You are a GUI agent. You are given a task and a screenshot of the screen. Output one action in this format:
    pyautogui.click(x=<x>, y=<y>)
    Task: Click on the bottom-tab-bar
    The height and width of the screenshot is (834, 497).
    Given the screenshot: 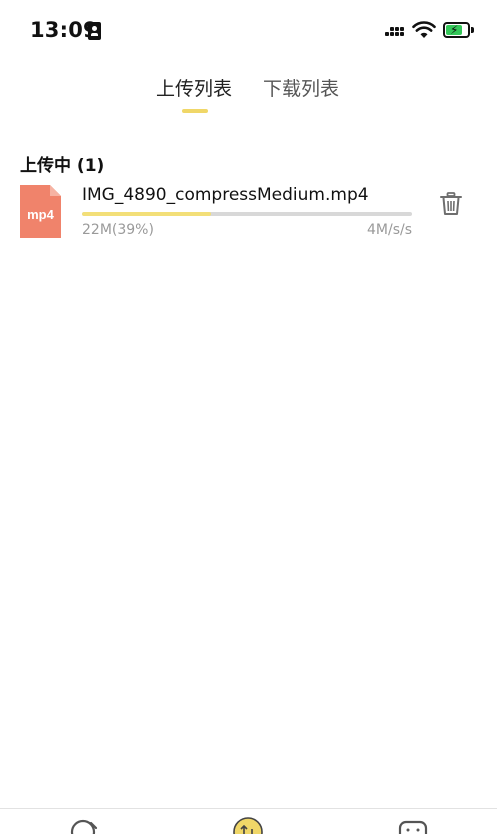 What is the action you would take?
    pyautogui.click(x=248, y=821)
    